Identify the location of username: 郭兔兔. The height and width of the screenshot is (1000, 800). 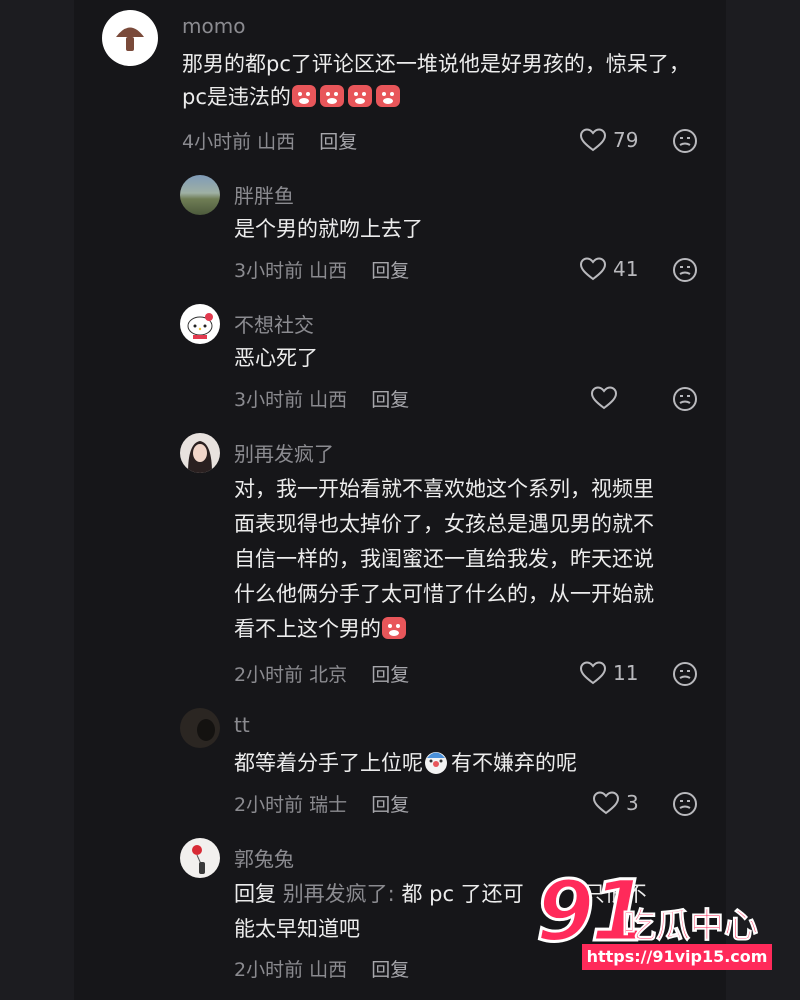
(264, 857).